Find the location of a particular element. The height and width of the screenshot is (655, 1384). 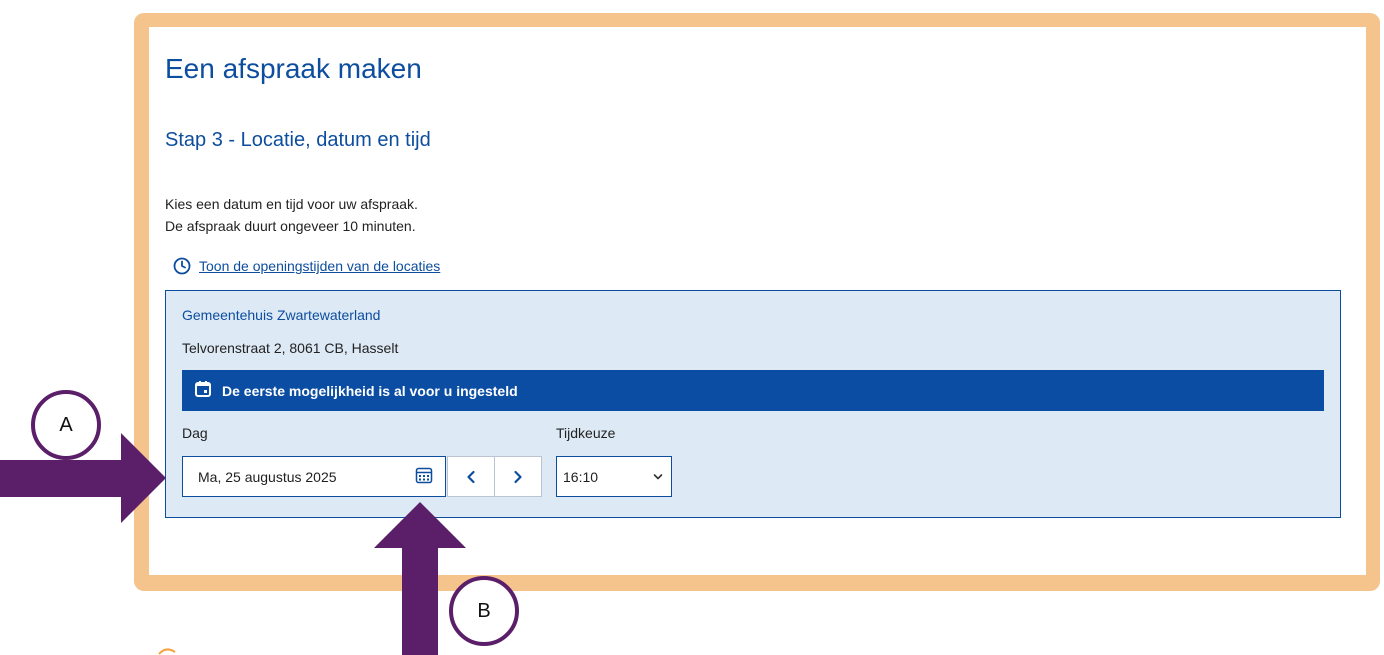

annotation-arrows is located at coordinates (233, 544).